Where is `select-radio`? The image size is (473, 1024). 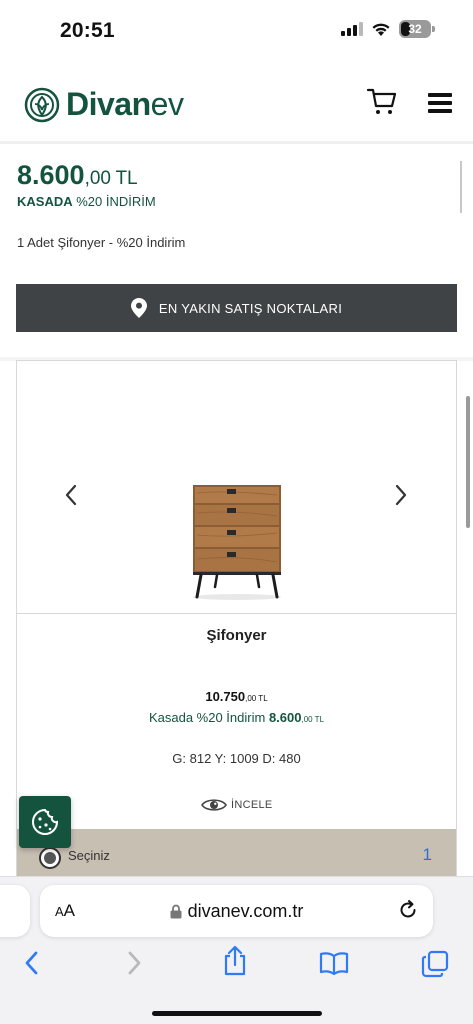 select-radio is located at coordinates (50, 858).